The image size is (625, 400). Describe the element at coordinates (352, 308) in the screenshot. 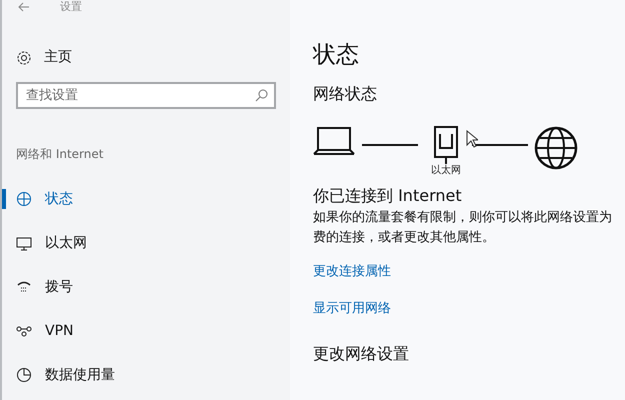

I see `settings-link: 显示可用网络` at that location.